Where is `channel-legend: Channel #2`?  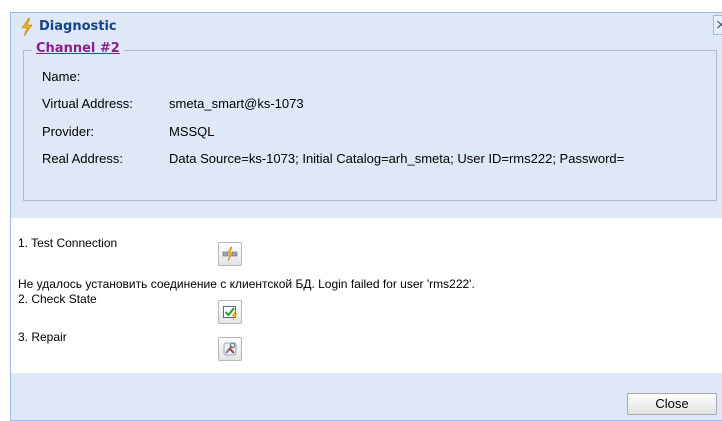
channel-legend: Channel #2 is located at coordinates (78, 48).